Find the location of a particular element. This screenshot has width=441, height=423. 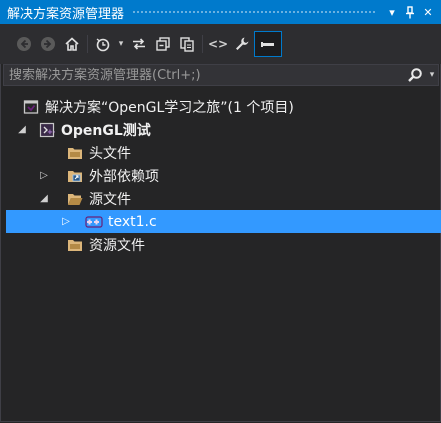

home-icon is located at coordinates (72, 44).